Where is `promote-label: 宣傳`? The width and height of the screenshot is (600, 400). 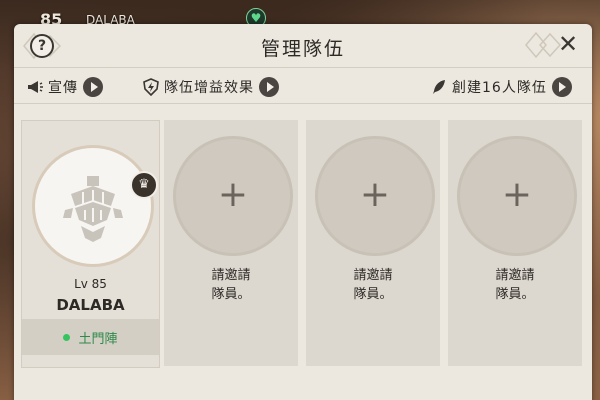
promote-label: 宣傳 is located at coordinates (63, 88).